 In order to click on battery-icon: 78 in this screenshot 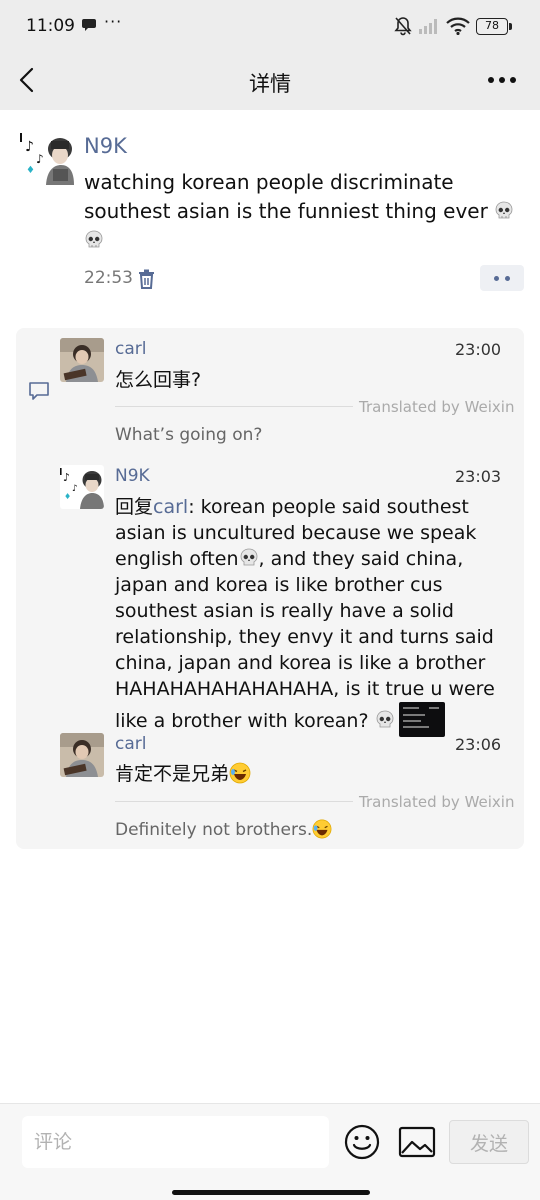, I will do `click(492, 26)`.